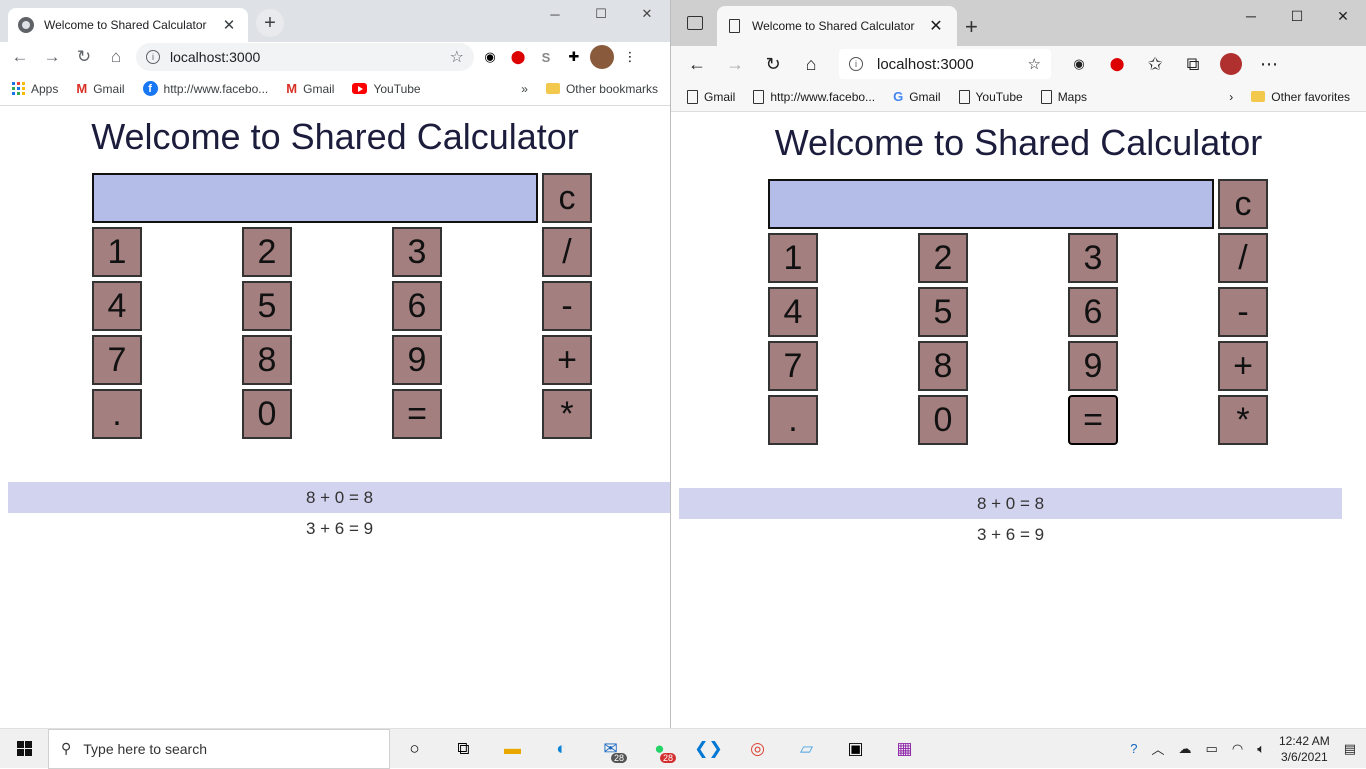 The width and height of the screenshot is (1366, 769). Describe the element at coordinates (793, 312) in the screenshot. I see `key-4: 4` at that location.